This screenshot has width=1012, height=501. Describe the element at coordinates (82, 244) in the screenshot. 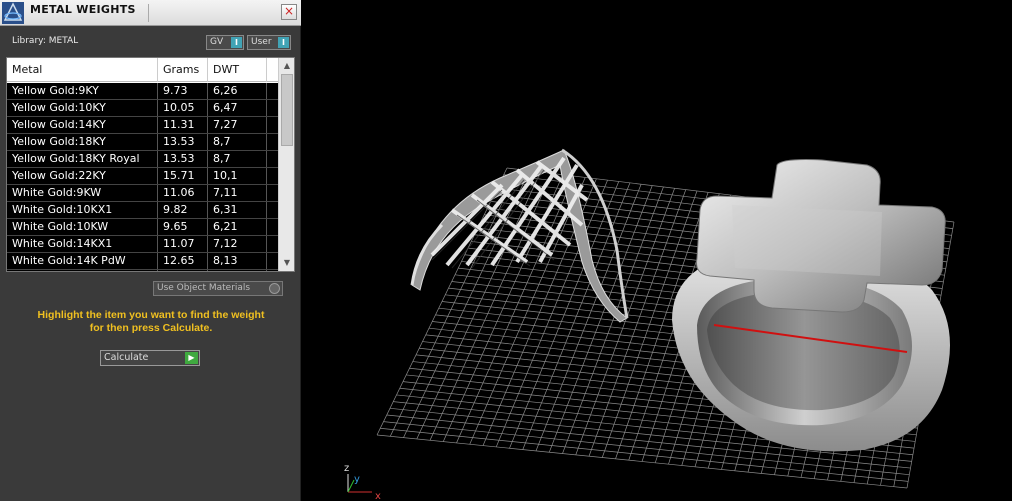

I see `cell-metal: White Gold:14KX1` at that location.